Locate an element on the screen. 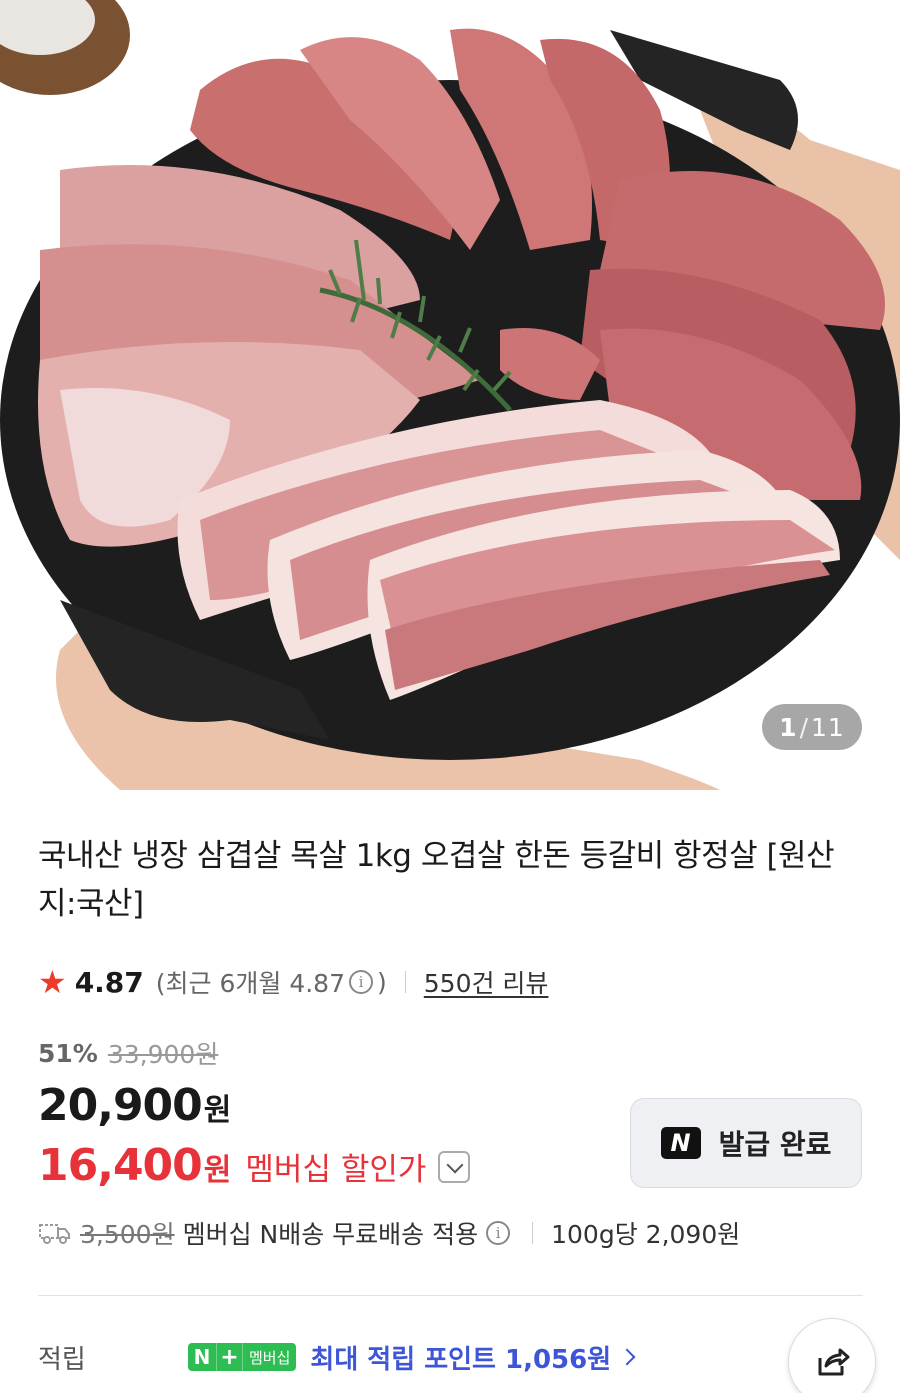 The height and width of the screenshot is (1393, 900). shipping-old-fee: 3,500원 is located at coordinates (127, 1234).